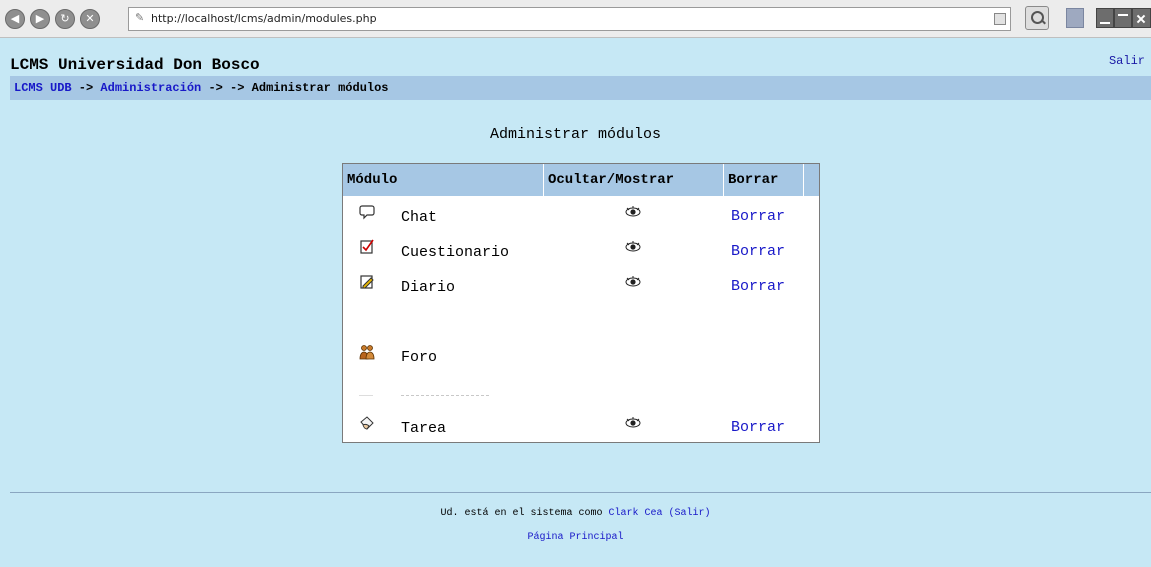  What do you see at coordinates (581, 252) in the screenshot?
I see `table-row: Cuestionario Borrar` at bounding box center [581, 252].